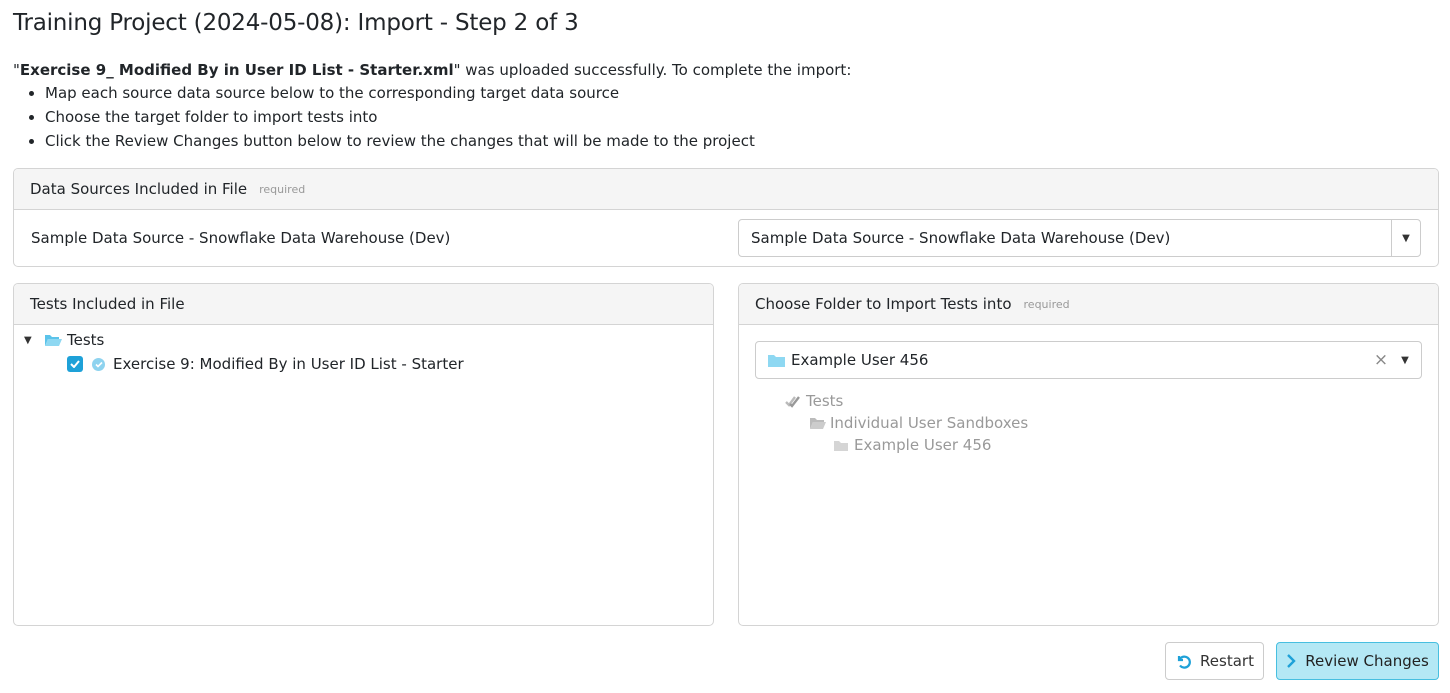  What do you see at coordinates (1291, 661) in the screenshot?
I see `chevron-right-icon` at bounding box center [1291, 661].